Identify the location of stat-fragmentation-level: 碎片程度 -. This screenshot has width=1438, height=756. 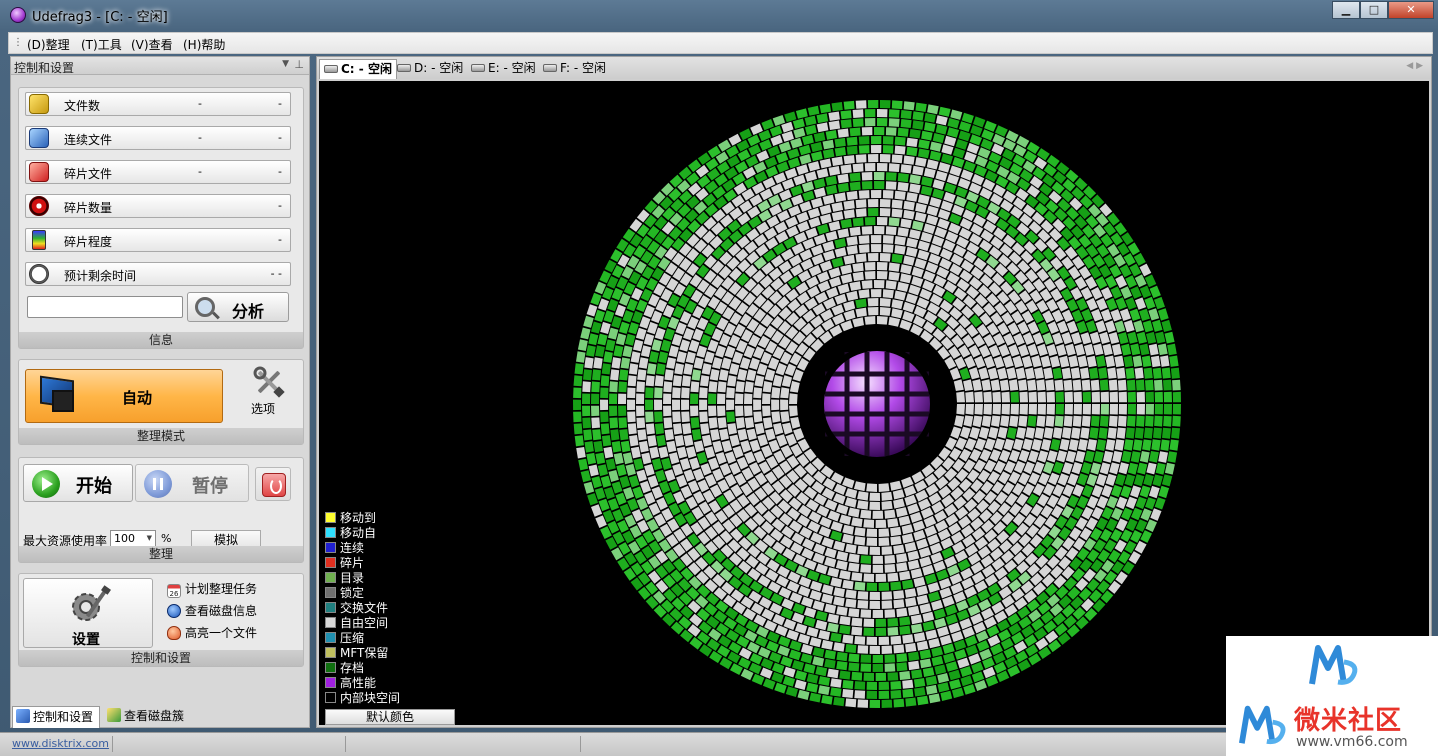
(158, 240).